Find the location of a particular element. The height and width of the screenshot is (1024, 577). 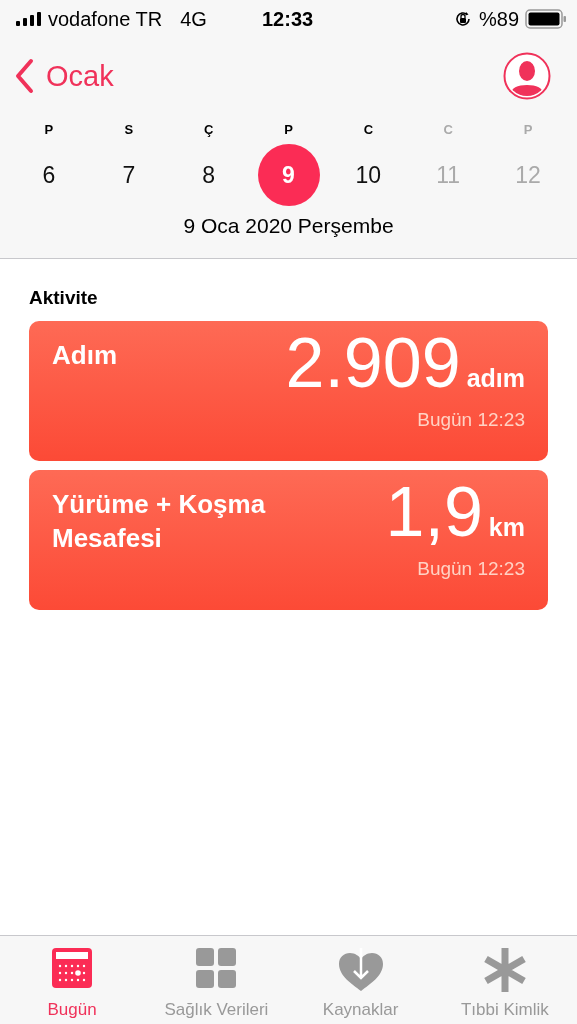

tab-button: Kaynaklar is located at coordinates (360, 980).